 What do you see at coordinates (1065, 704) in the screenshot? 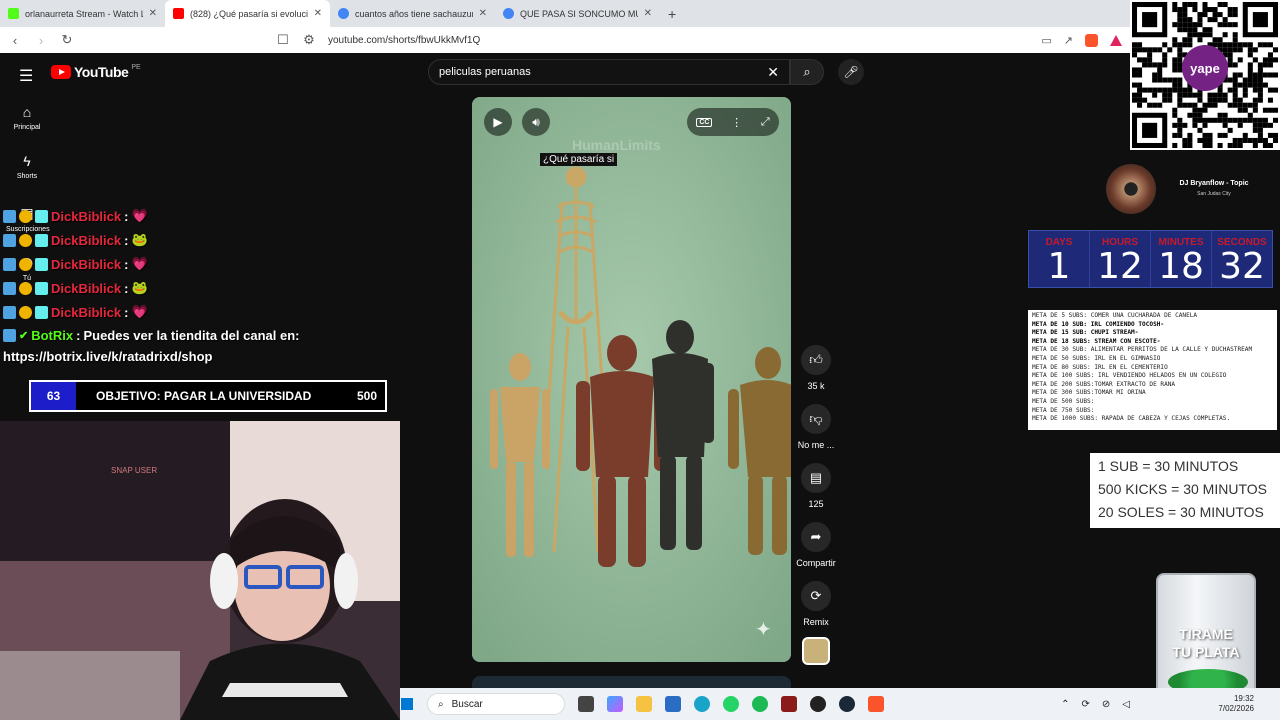
I see `chevron-up-icon: ⌃` at bounding box center [1065, 704].